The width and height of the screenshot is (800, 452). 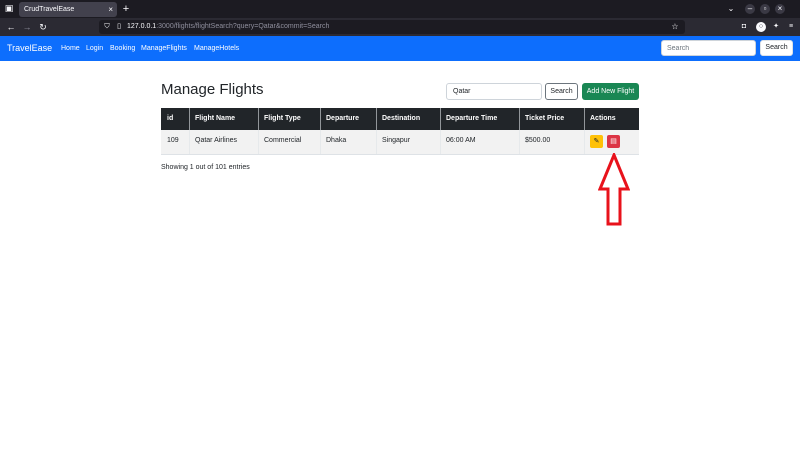 What do you see at coordinates (11, 27) in the screenshot?
I see `back-arrow-icon: ←` at bounding box center [11, 27].